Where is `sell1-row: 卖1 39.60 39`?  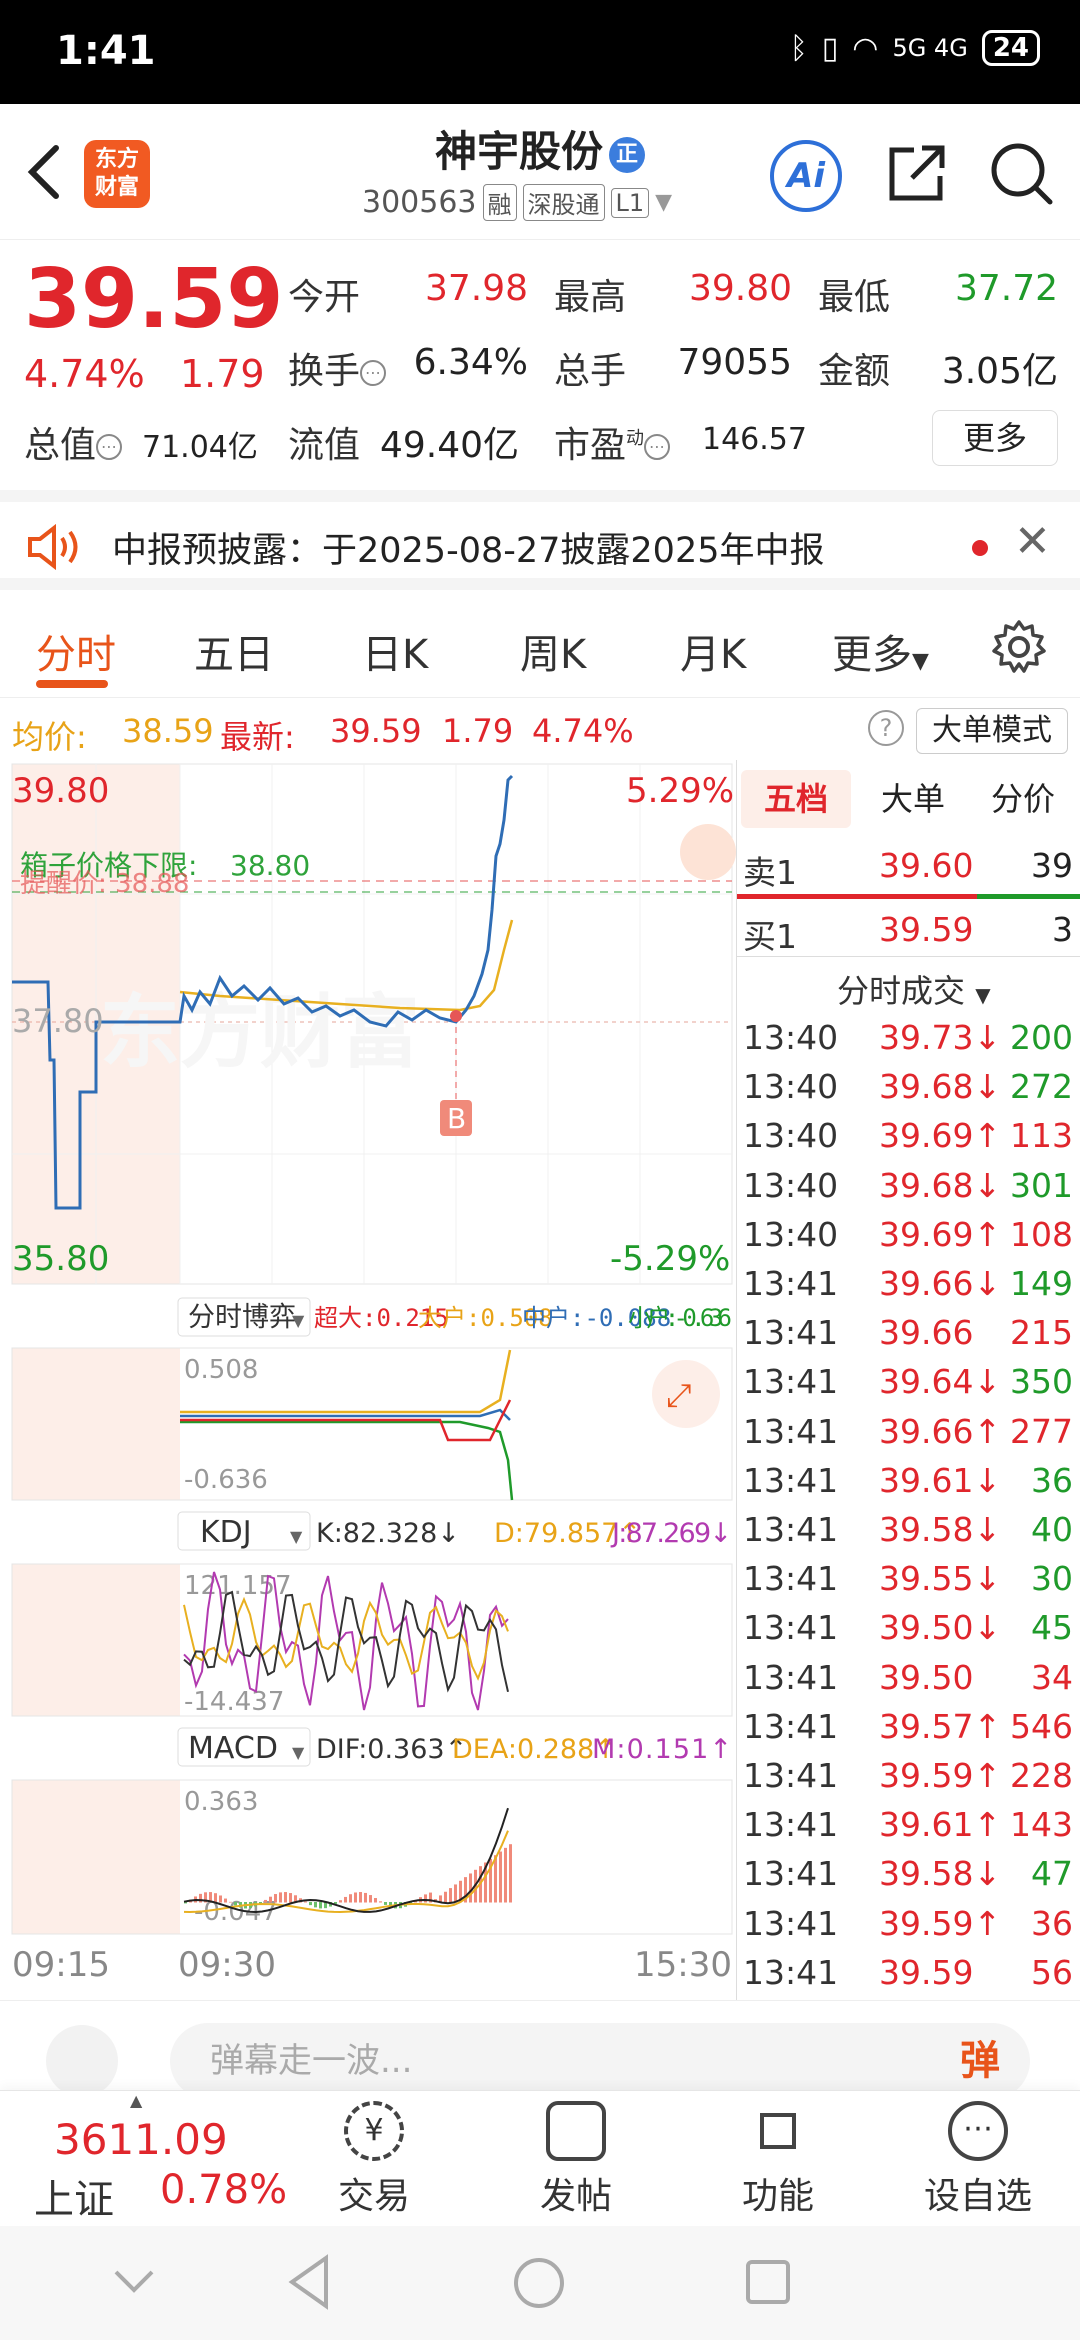 sell1-row: 卖1 39.60 39 is located at coordinates (908, 870).